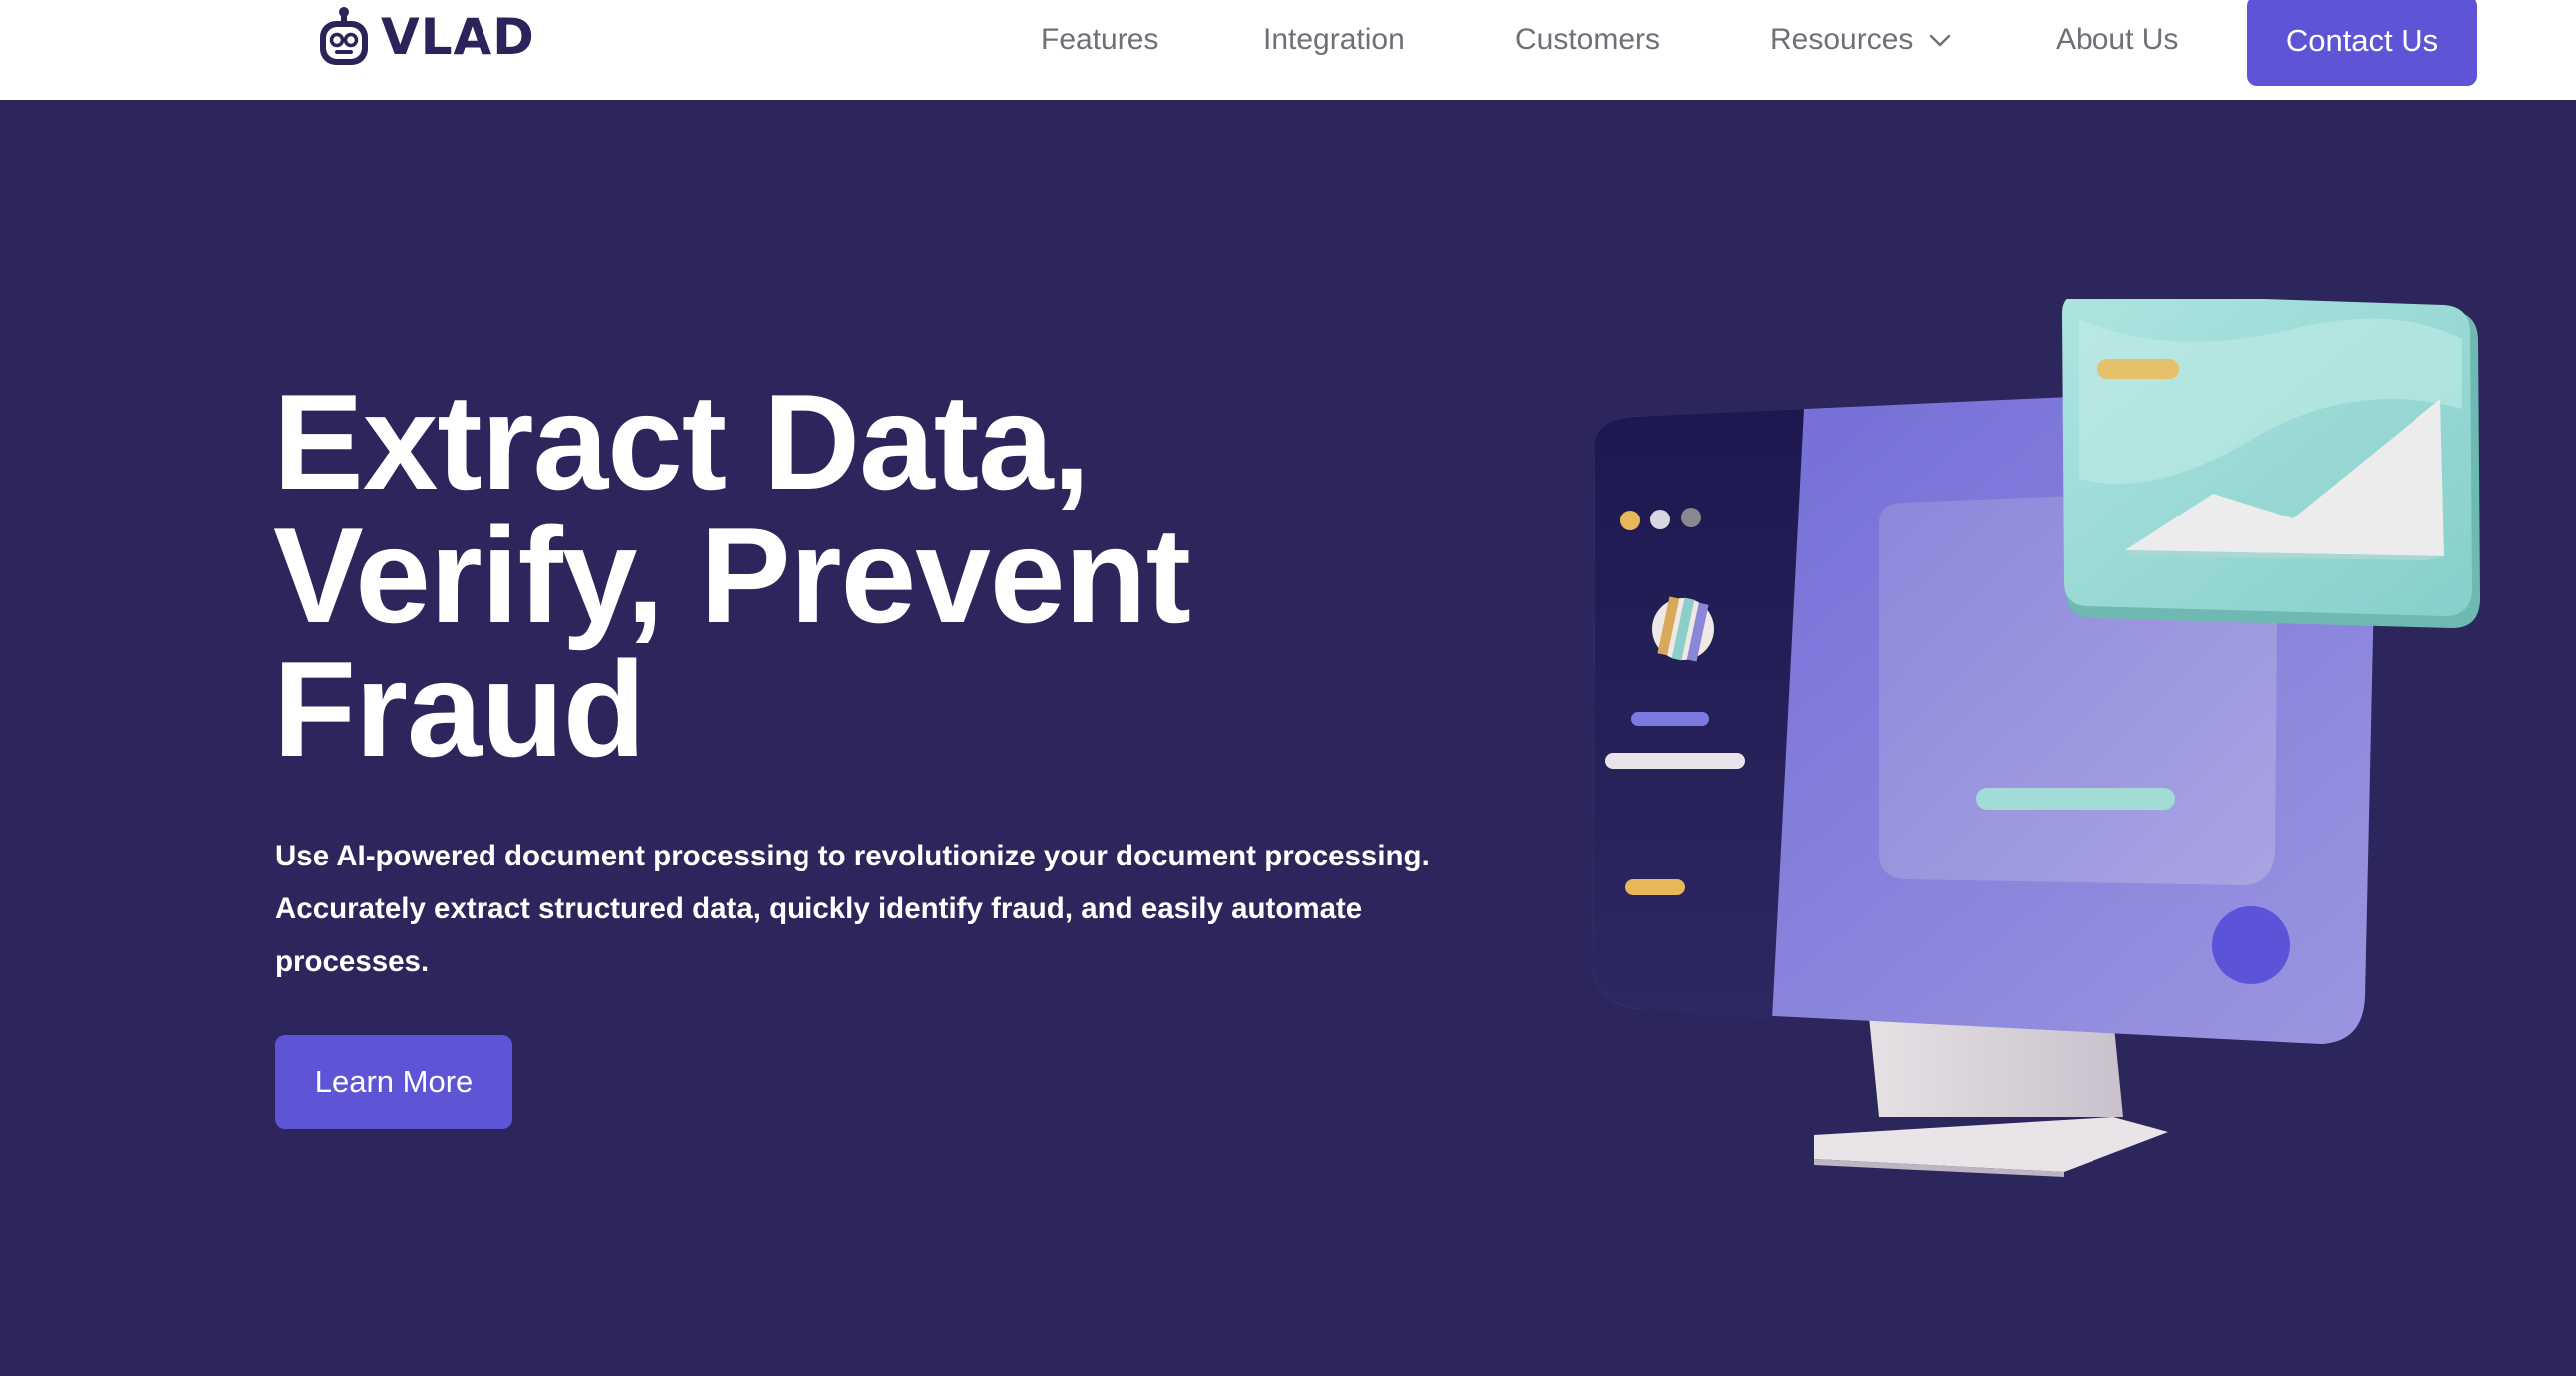  What do you see at coordinates (2271, 463) in the screenshot?
I see `image-card` at bounding box center [2271, 463].